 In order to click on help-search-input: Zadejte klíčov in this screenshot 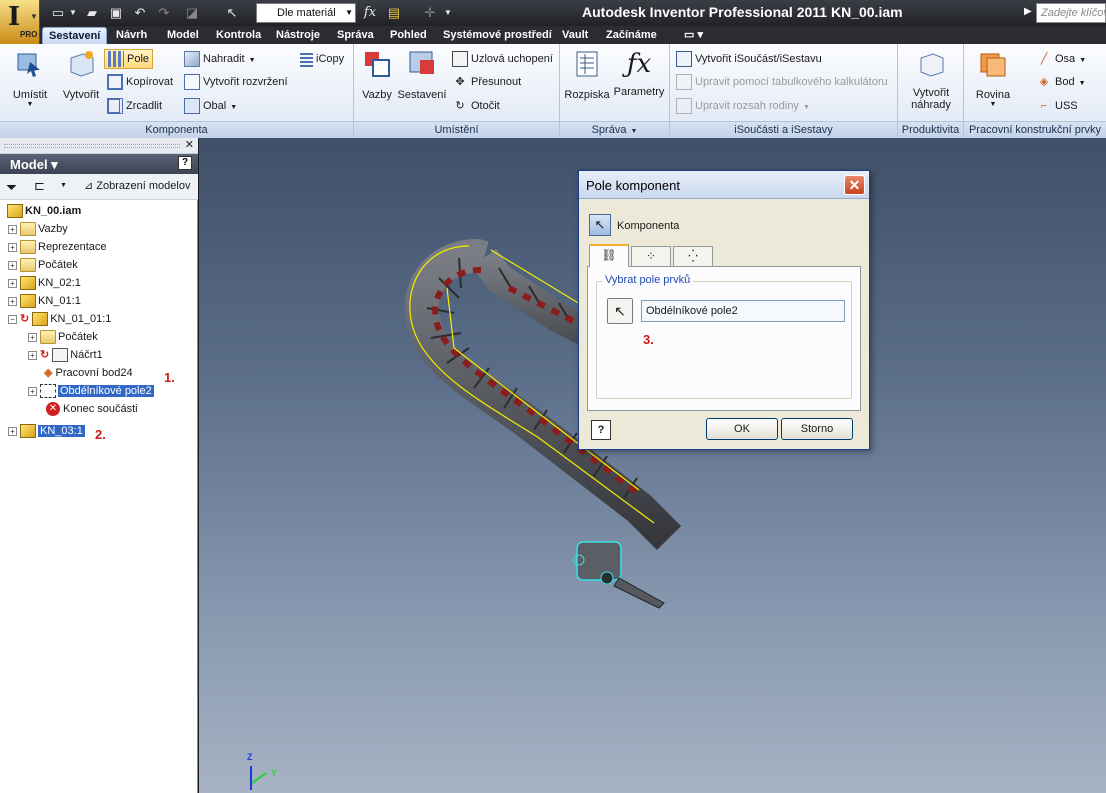, I will do `click(1071, 13)`.